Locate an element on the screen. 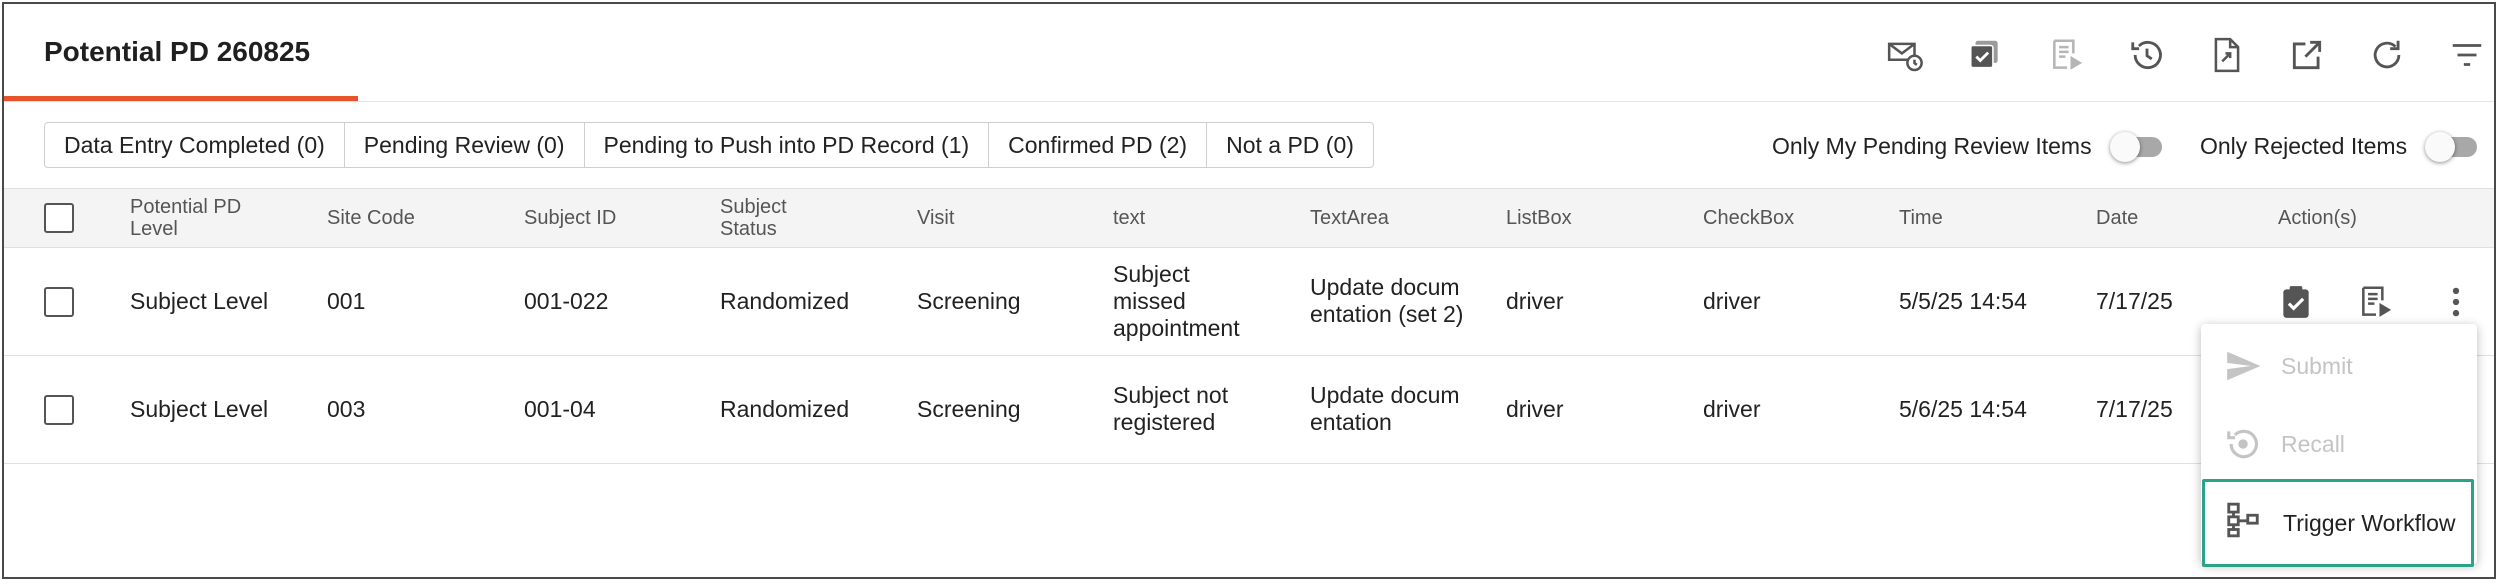  toggle-rejected-label: Only Rejected Items is located at coordinates (2304, 145).